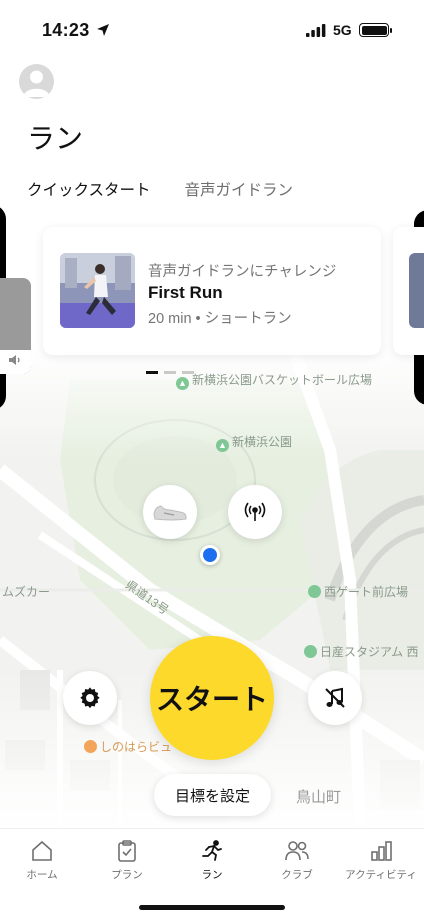  I want to click on guided-run-card: 音声ガイドランにチャレンジ First Run 20 min • ショートラン, so click(212, 291).